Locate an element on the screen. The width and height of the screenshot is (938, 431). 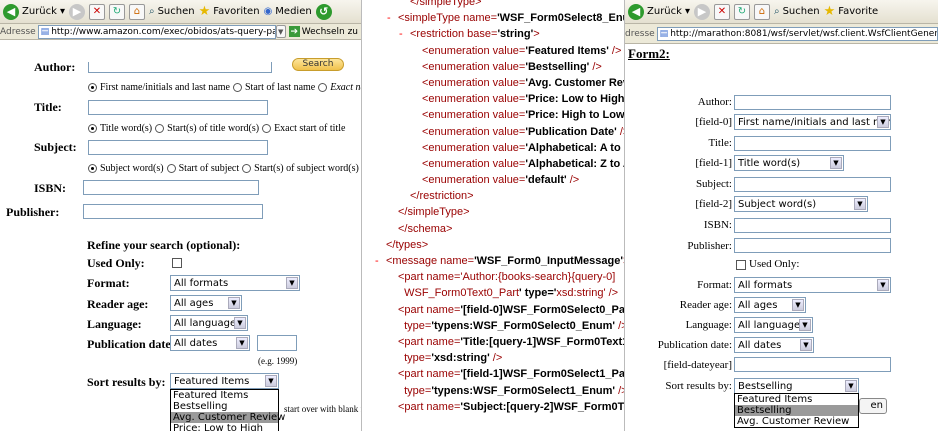
field0-select: First name/initials and last name ▼ is located at coordinates (812, 122).